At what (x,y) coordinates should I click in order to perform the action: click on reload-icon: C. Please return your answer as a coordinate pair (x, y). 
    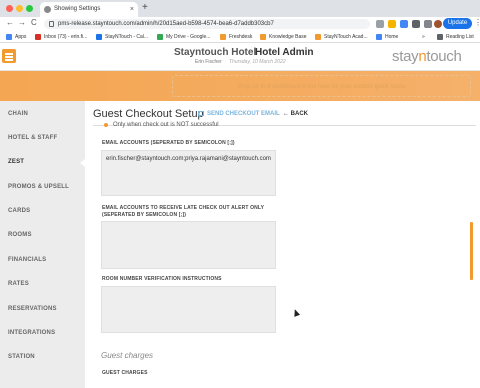
    Looking at the image, I should click on (34, 22).